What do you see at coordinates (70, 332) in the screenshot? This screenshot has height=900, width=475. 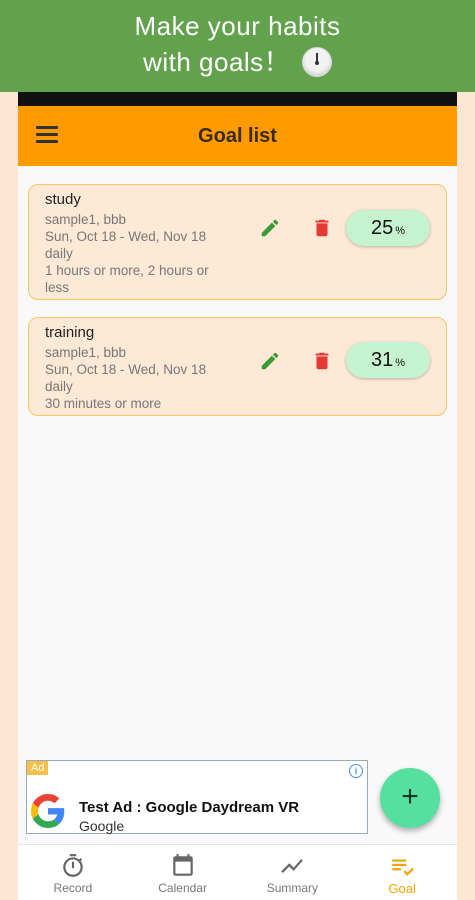 I see `goal-name: training` at bounding box center [70, 332].